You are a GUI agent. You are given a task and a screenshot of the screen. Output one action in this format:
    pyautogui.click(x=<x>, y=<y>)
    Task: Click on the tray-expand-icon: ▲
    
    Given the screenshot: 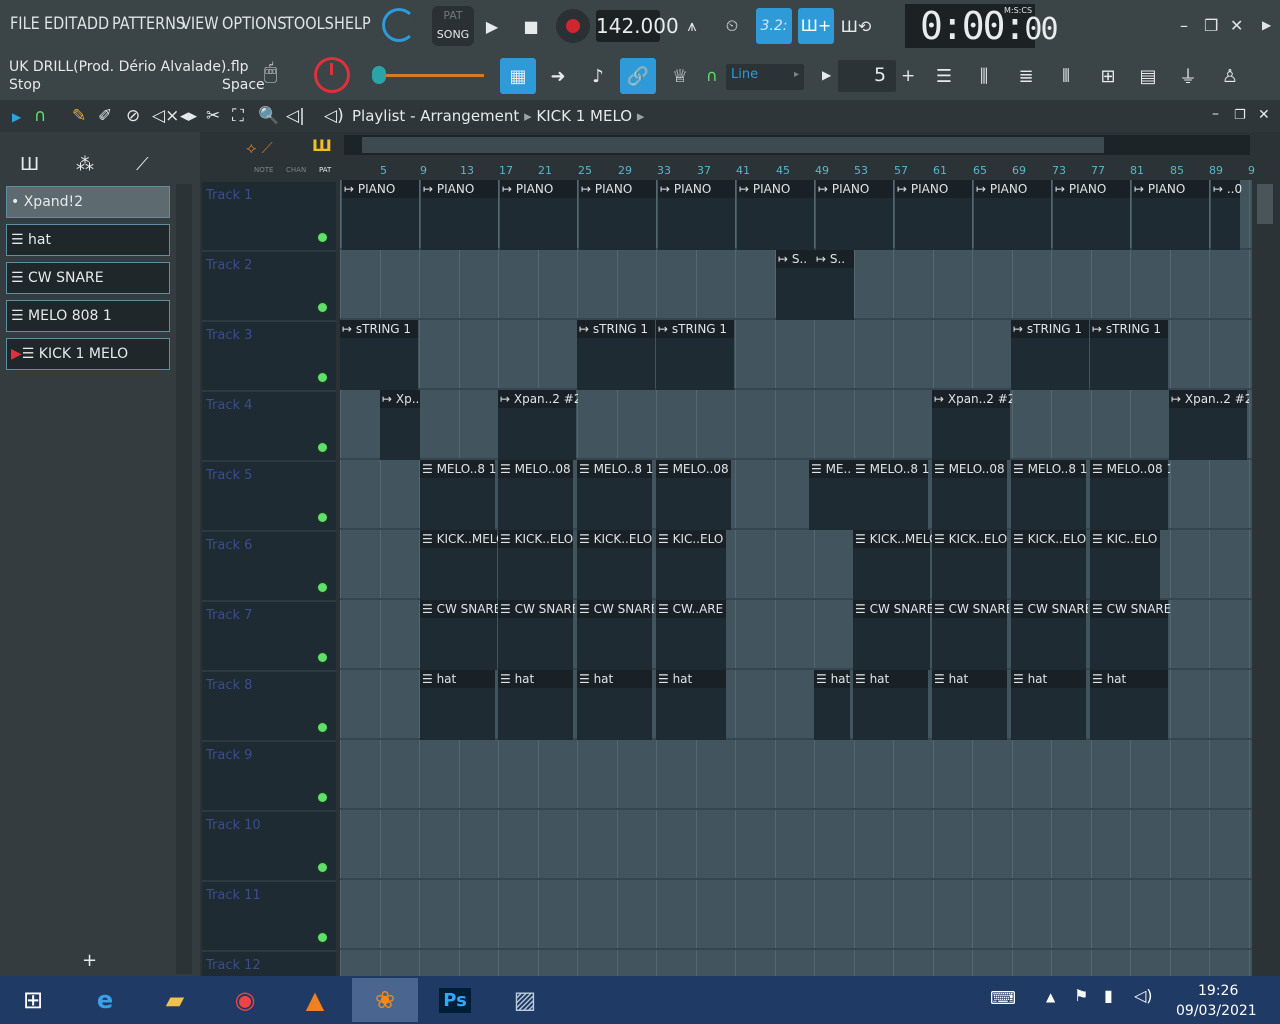 What is the action you would take?
    pyautogui.click(x=1050, y=997)
    